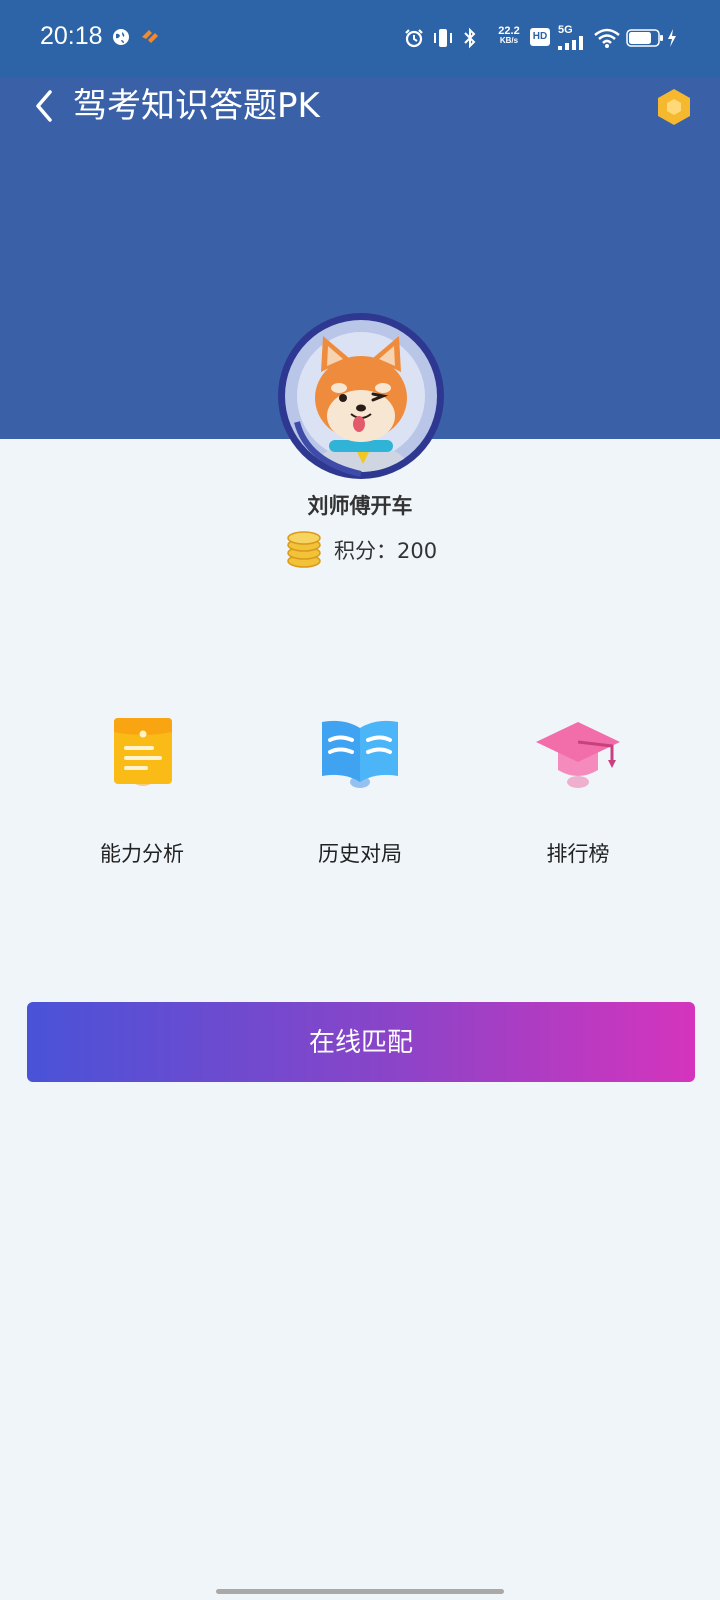 The width and height of the screenshot is (720, 1600). Describe the element at coordinates (361, 396) in the screenshot. I see `avatar` at that location.